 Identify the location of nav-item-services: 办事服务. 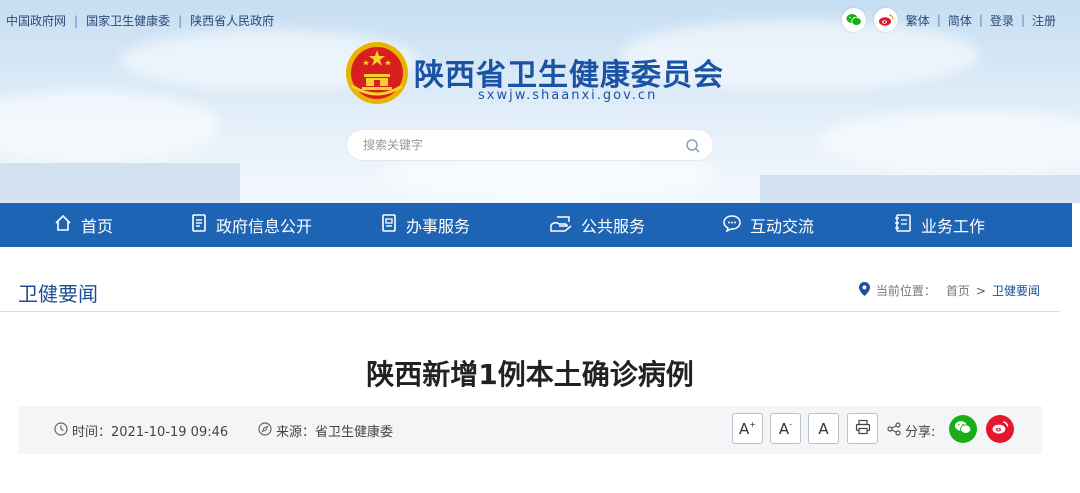
(425, 225).